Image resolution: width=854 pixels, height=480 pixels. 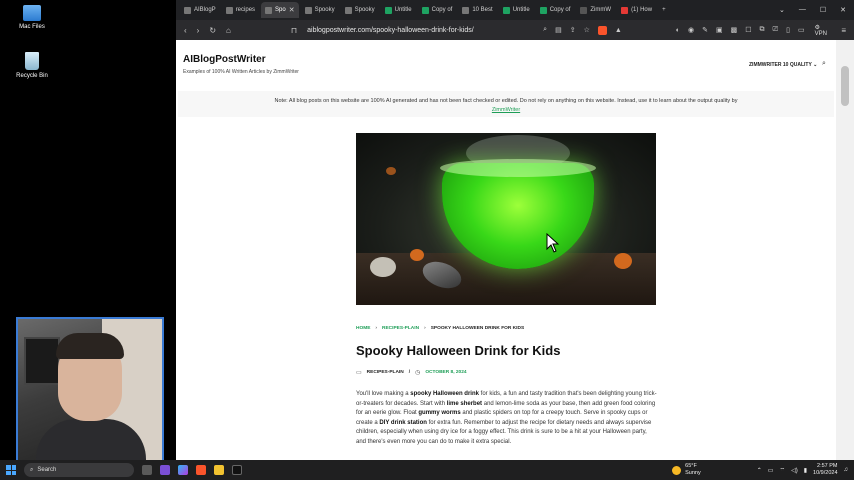 What do you see at coordinates (782, 470) in the screenshot?
I see `network-icon: ⌔` at bounding box center [782, 470].